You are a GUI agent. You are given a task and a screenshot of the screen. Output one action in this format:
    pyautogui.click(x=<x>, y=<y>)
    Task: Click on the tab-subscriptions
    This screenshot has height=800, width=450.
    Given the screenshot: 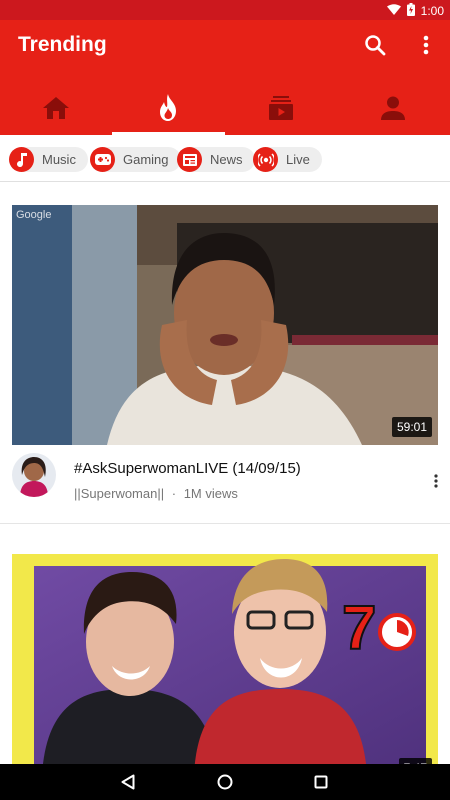 What is the action you would take?
    pyautogui.click(x=281, y=107)
    